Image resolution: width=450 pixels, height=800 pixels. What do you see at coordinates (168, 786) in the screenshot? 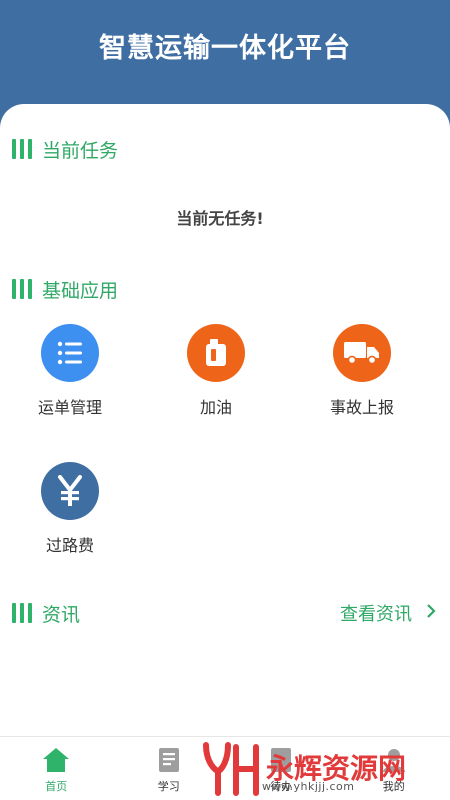
I see `tab-label: 学习` at bounding box center [168, 786].